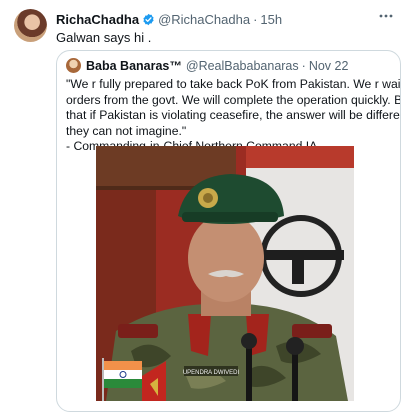 Image resolution: width=410 pixels, height=412 pixels. I want to click on avatar, so click(30, 25).